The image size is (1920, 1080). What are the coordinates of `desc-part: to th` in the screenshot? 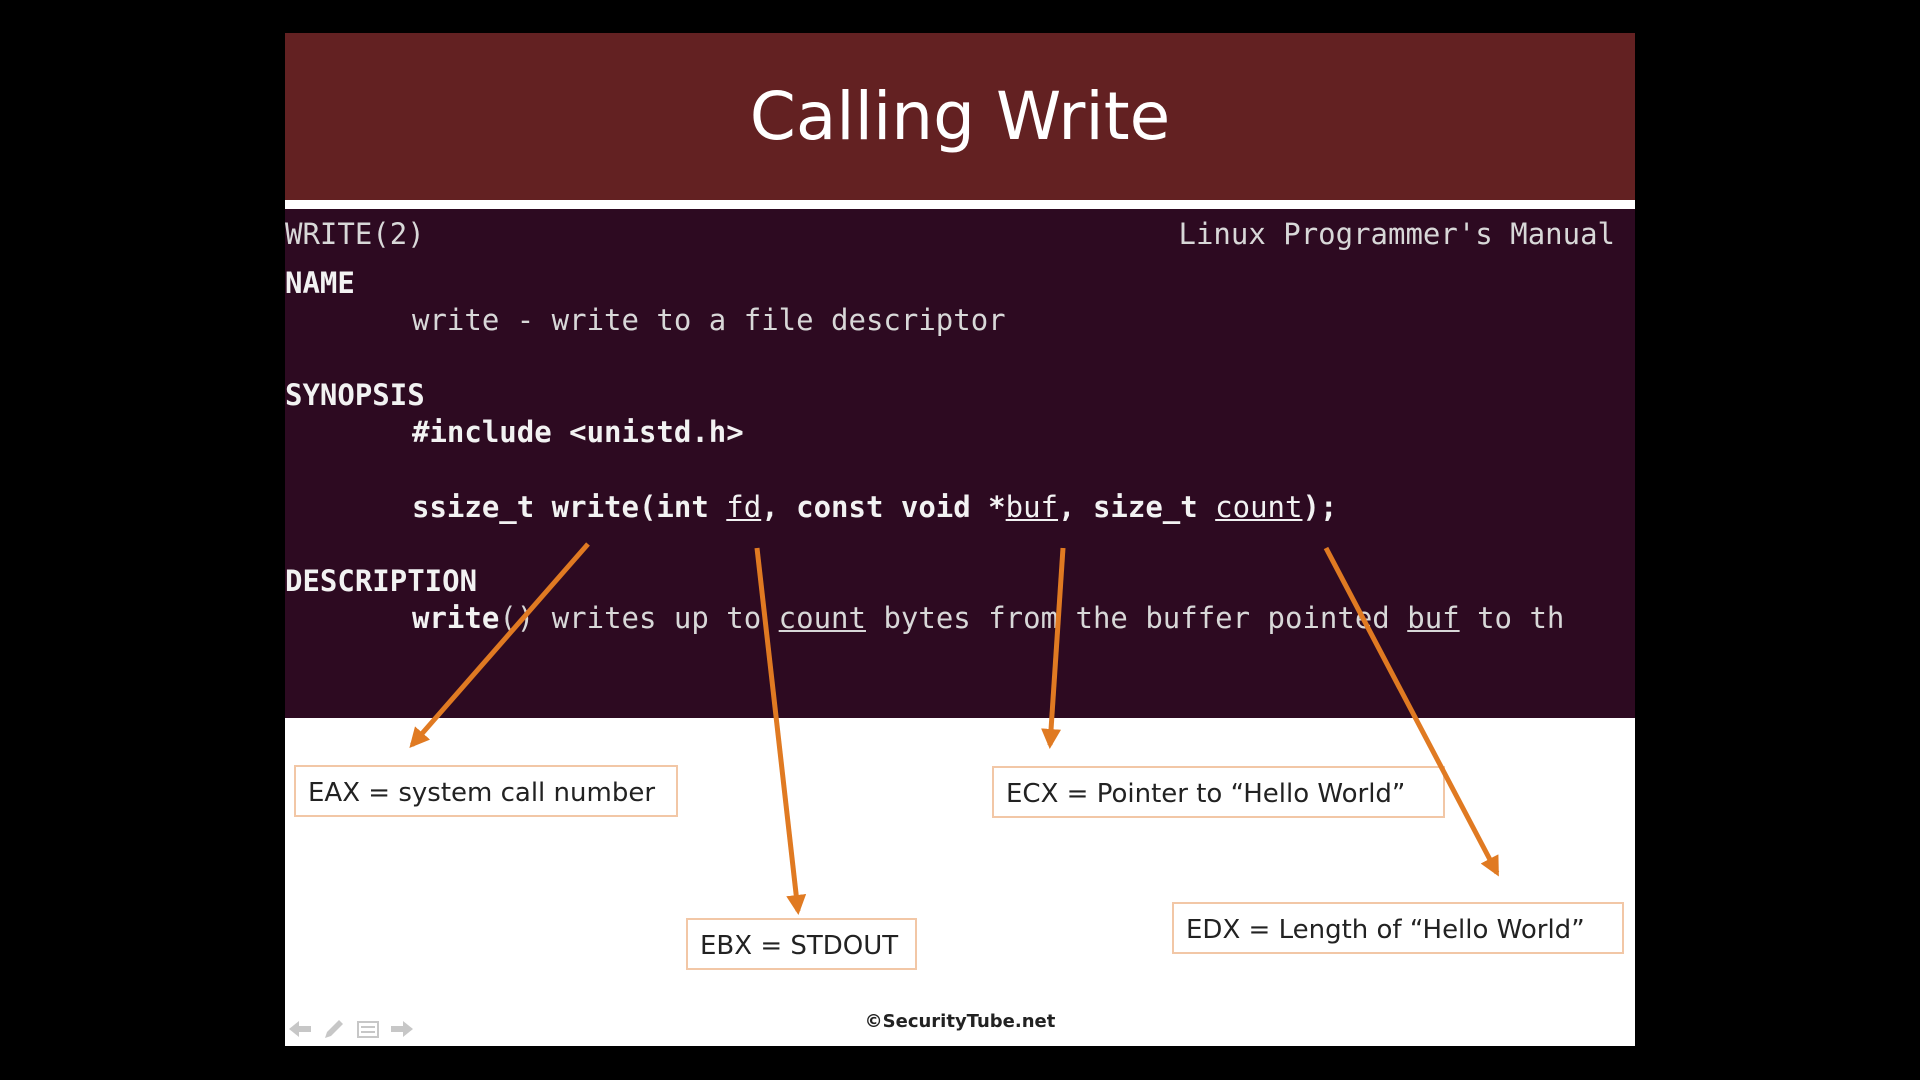 It's located at (1512, 618).